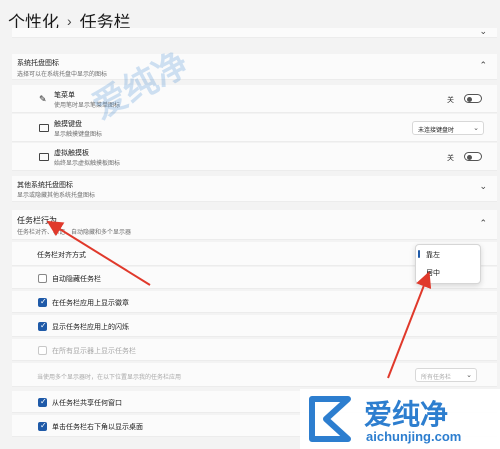  What do you see at coordinates (254, 128) in the screenshot?
I see `tray-item-touch-keyboard: 触摸键盘 显示触摸键盘图标 未连接键盘时 ⌄` at bounding box center [254, 128].